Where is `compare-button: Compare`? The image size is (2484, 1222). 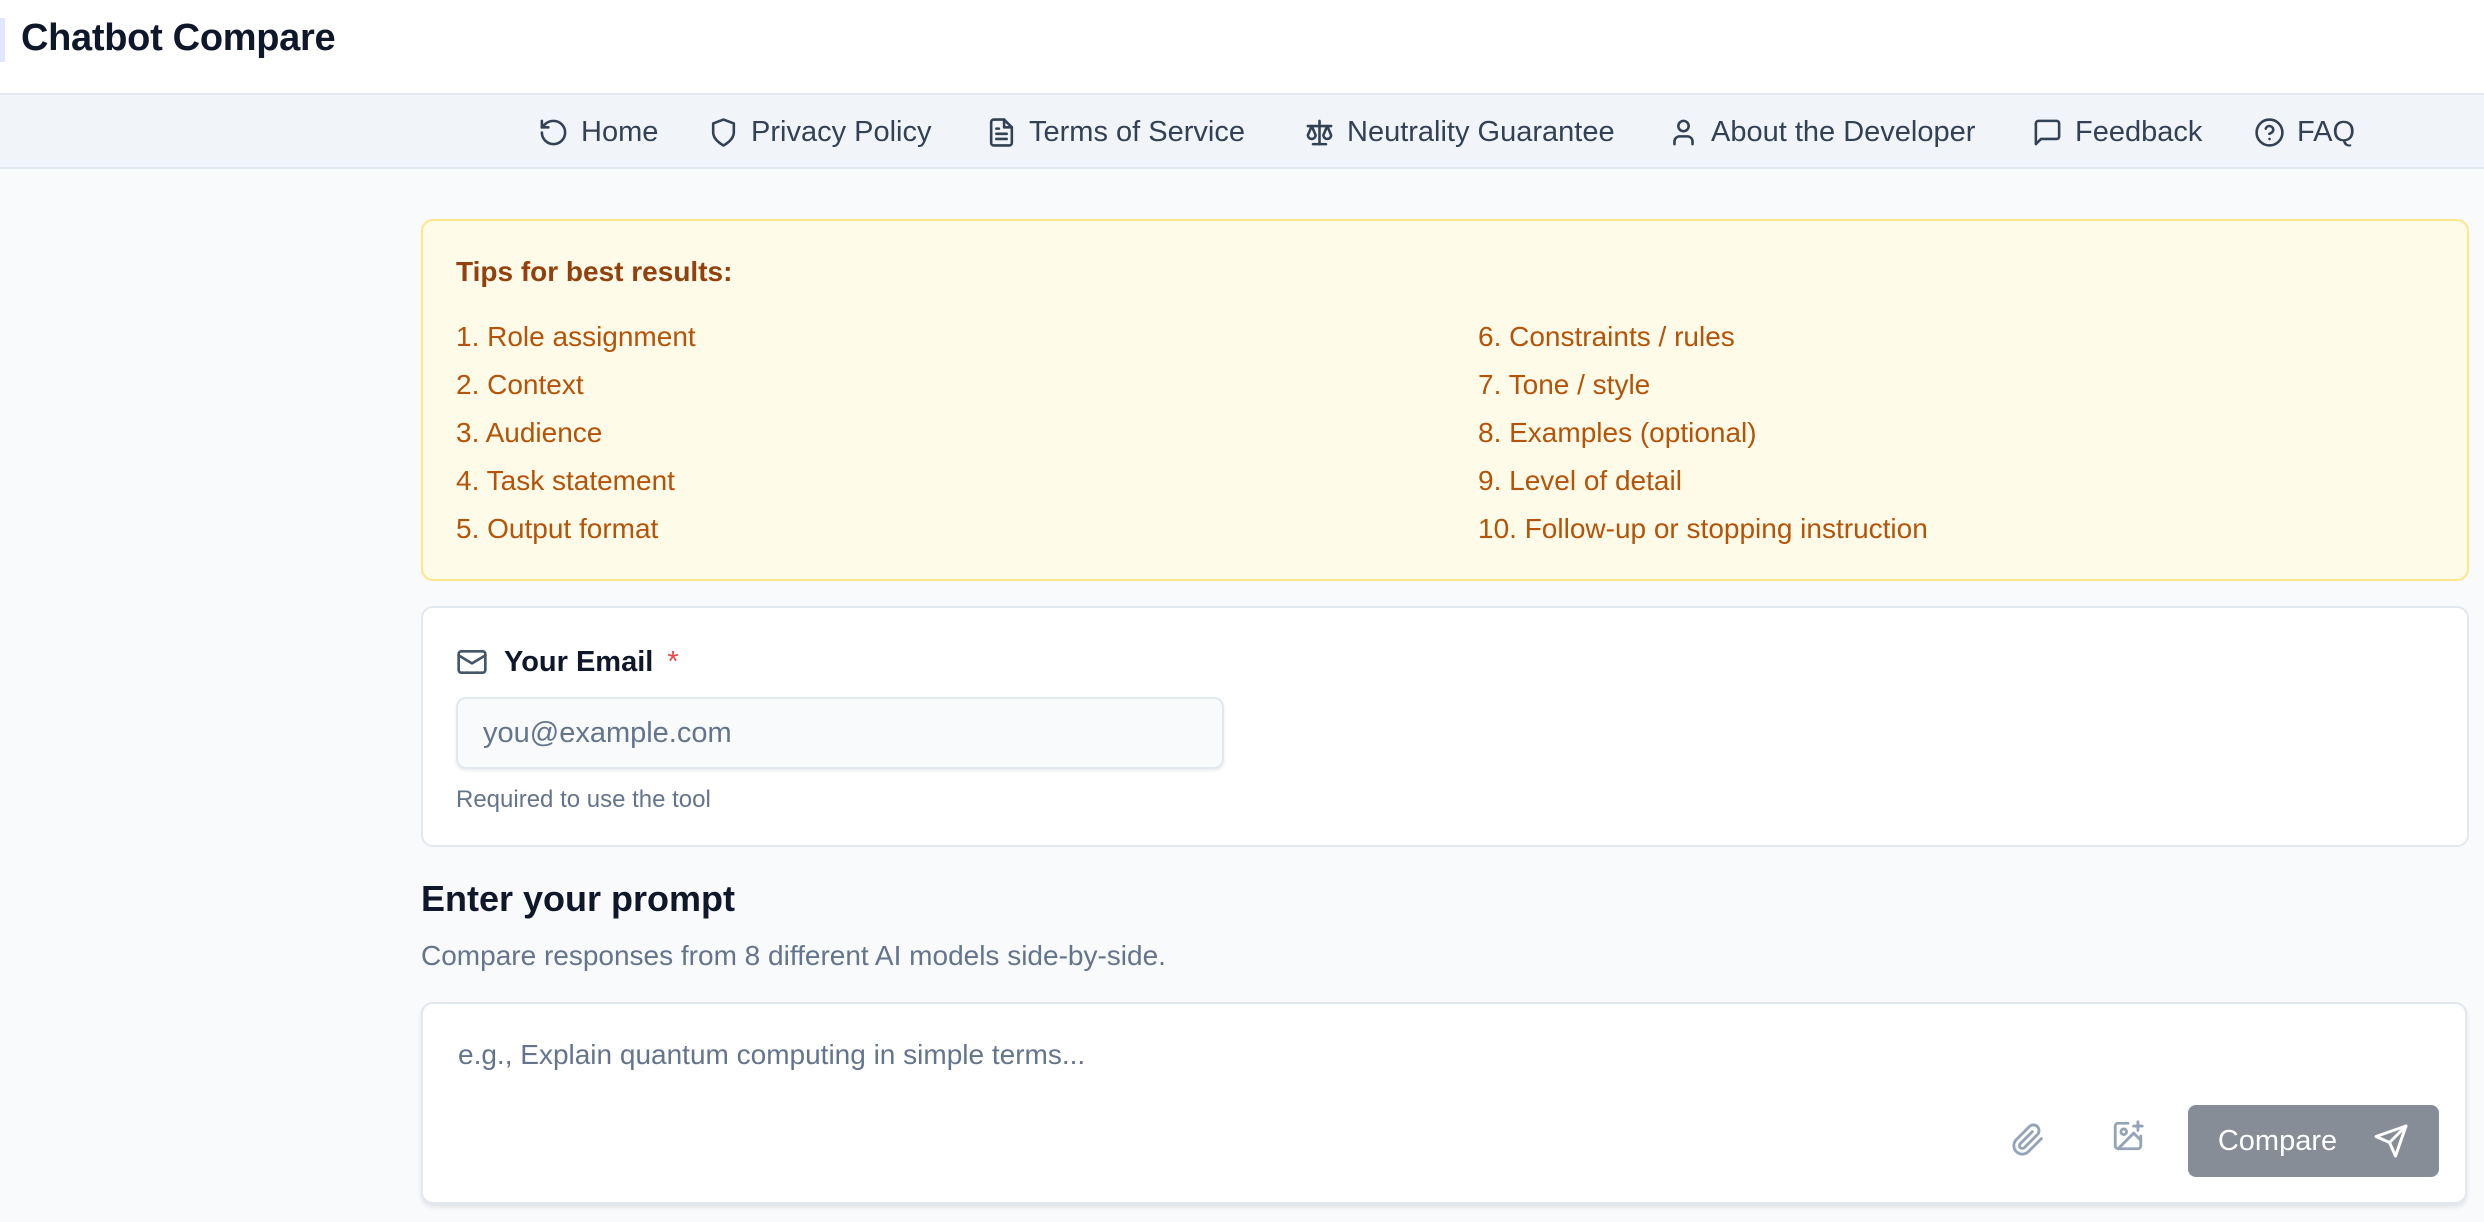
compare-button: Compare is located at coordinates (2313, 1141).